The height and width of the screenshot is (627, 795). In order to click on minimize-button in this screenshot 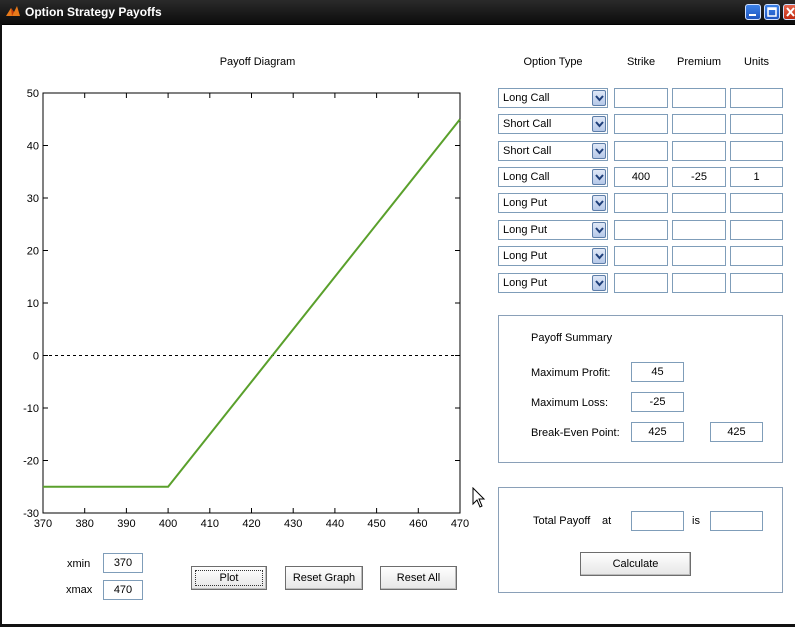, I will do `click(753, 12)`.